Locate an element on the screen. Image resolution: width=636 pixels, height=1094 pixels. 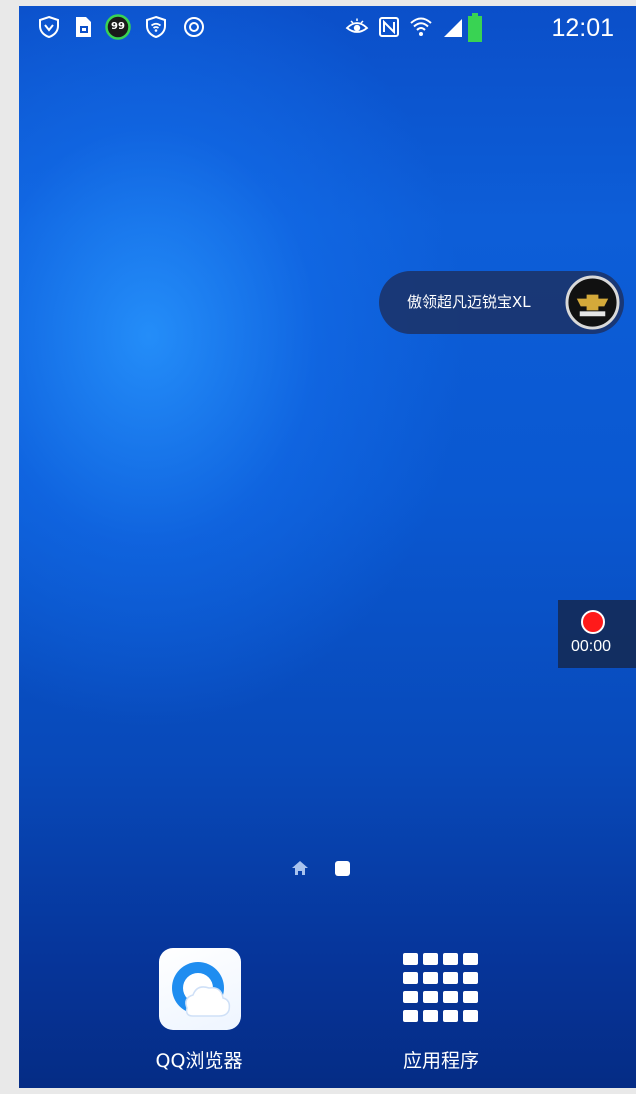
recorder-time: 00:00 is located at coordinates (591, 646).